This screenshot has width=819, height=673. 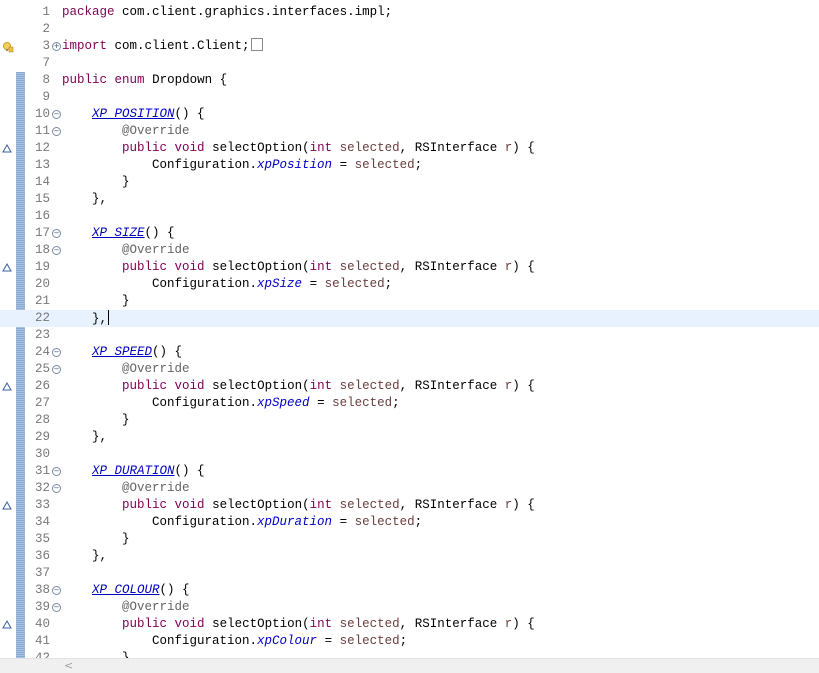 I want to click on type-name: RSInterface, so click(x=456, y=386).